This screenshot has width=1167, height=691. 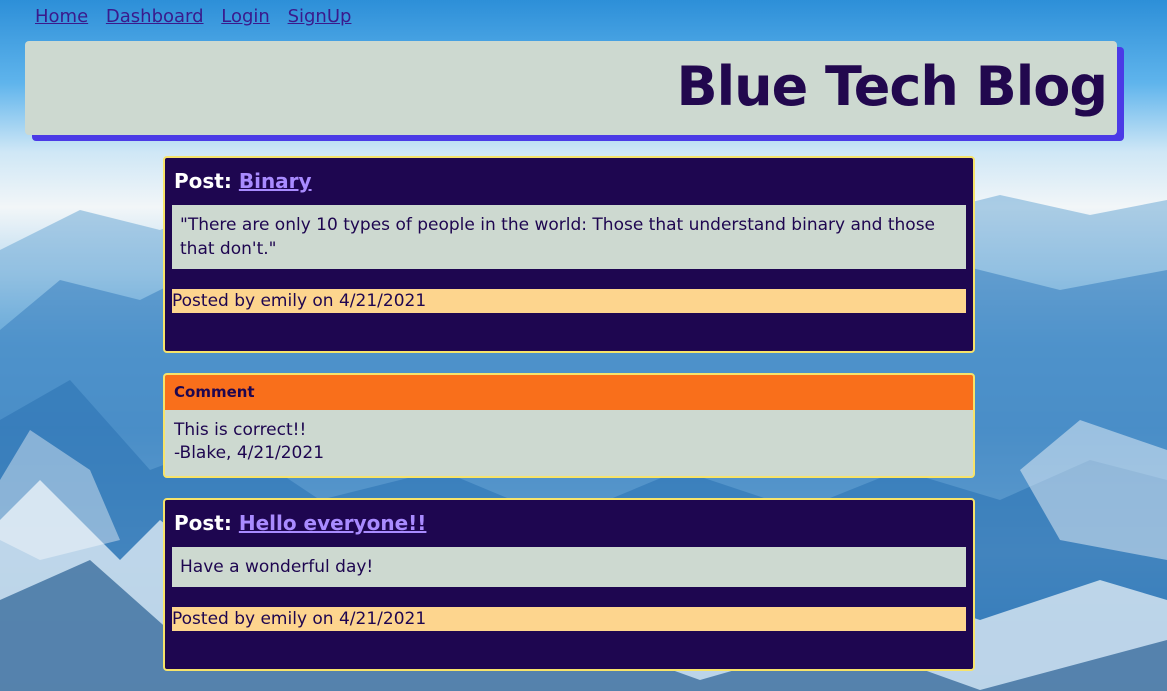 I want to click on comment-heading: Comment, so click(x=569, y=392).